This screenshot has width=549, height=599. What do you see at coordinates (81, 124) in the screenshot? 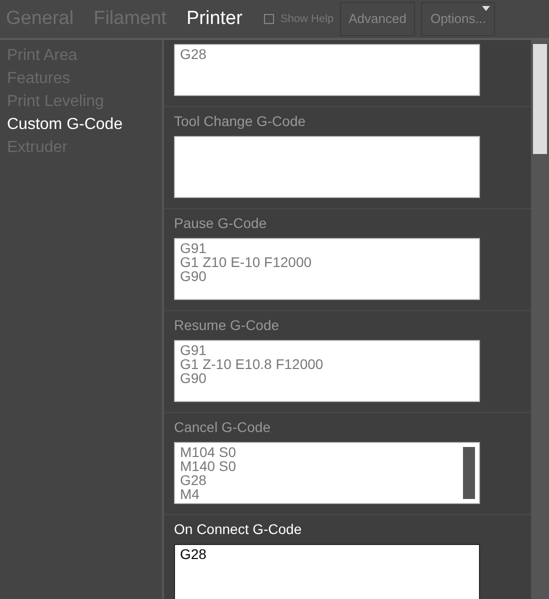
I see `sidebar-item: Custom G-Code` at bounding box center [81, 124].